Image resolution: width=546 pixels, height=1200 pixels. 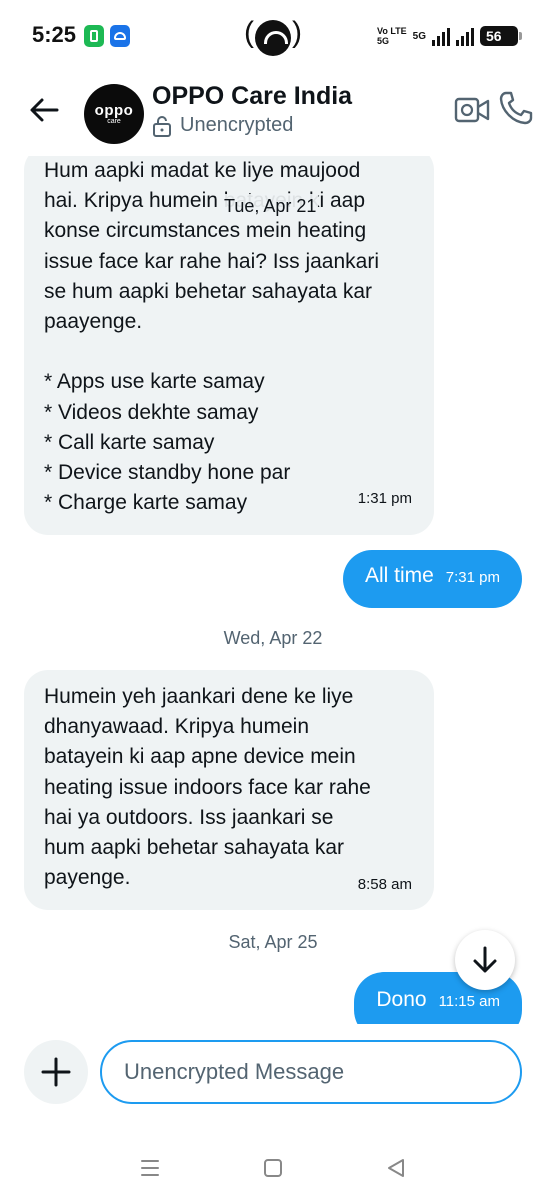 I want to click on message-time: 1:31 pm, so click(x=384, y=498).